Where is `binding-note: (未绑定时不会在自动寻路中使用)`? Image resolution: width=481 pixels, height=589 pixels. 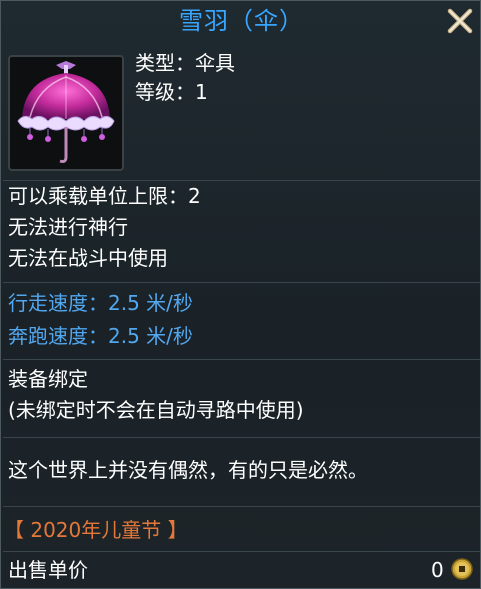 binding-note: (未绑定时不会在自动寻路中使用) is located at coordinates (156, 410).